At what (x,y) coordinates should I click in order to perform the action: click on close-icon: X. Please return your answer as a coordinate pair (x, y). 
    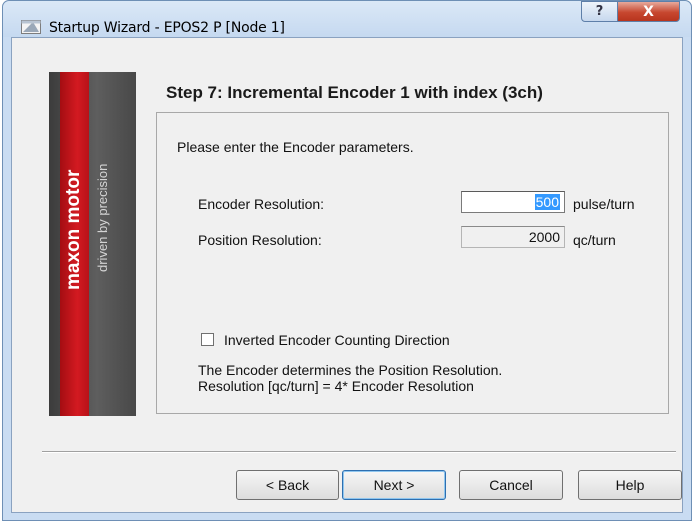
    Looking at the image, I should click on (648, 11).